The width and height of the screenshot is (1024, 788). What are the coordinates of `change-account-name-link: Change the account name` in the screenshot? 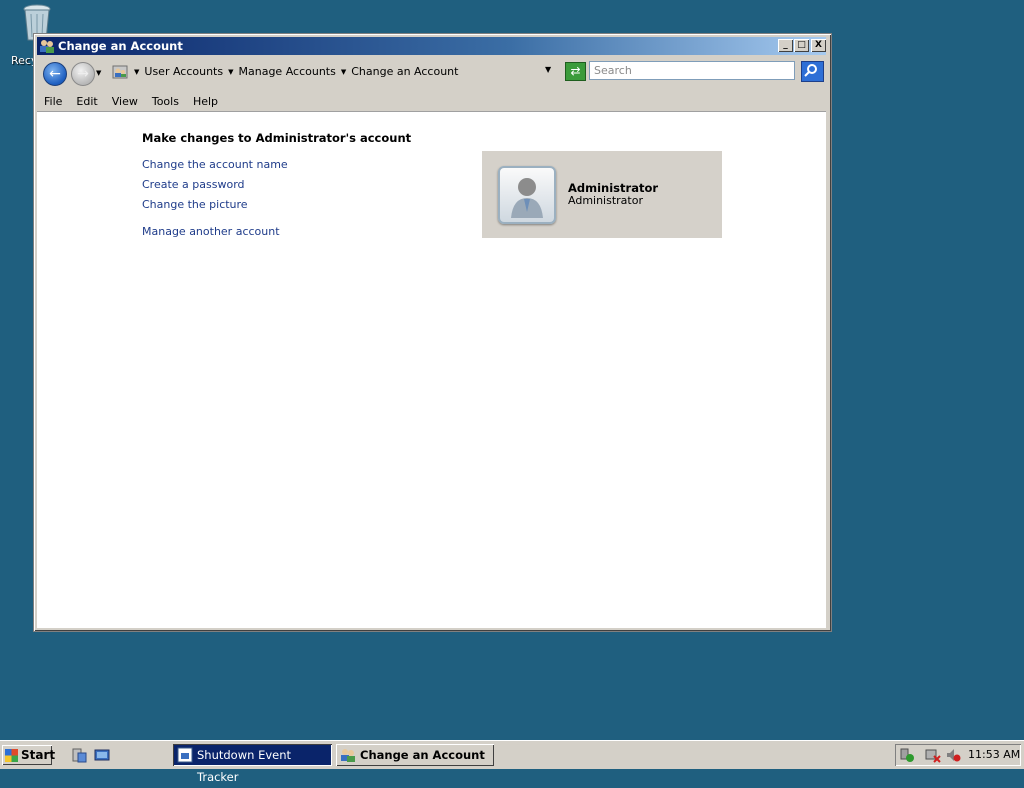 It's located at (215, 164).